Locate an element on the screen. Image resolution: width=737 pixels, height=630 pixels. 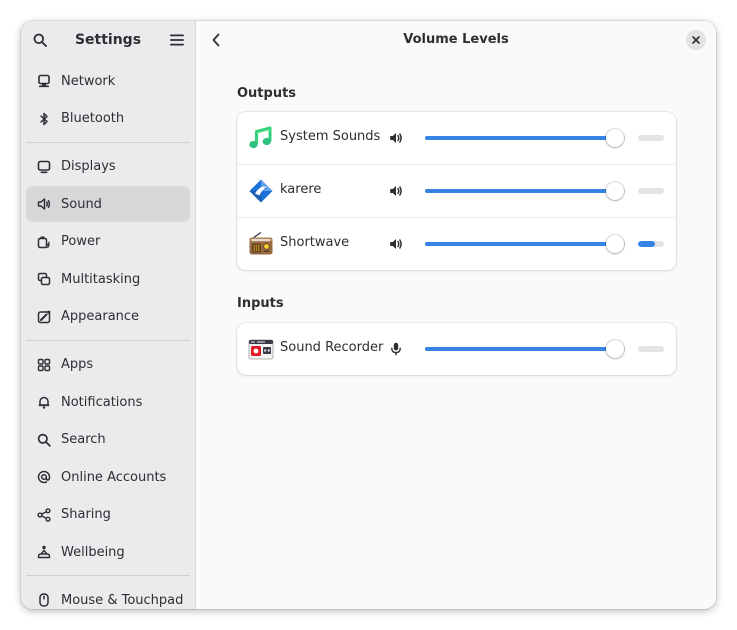
sidebar-header: Settings is located at coordinates (108, 40).